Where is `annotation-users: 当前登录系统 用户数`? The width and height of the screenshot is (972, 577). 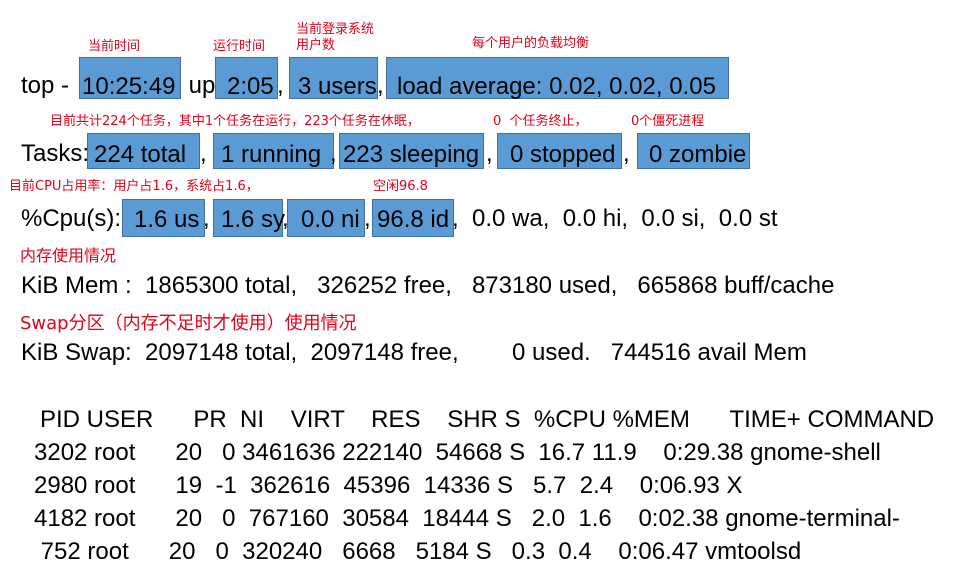
annotation-users: 当前登录系统 用户数 is located at coordinates (335, 37).